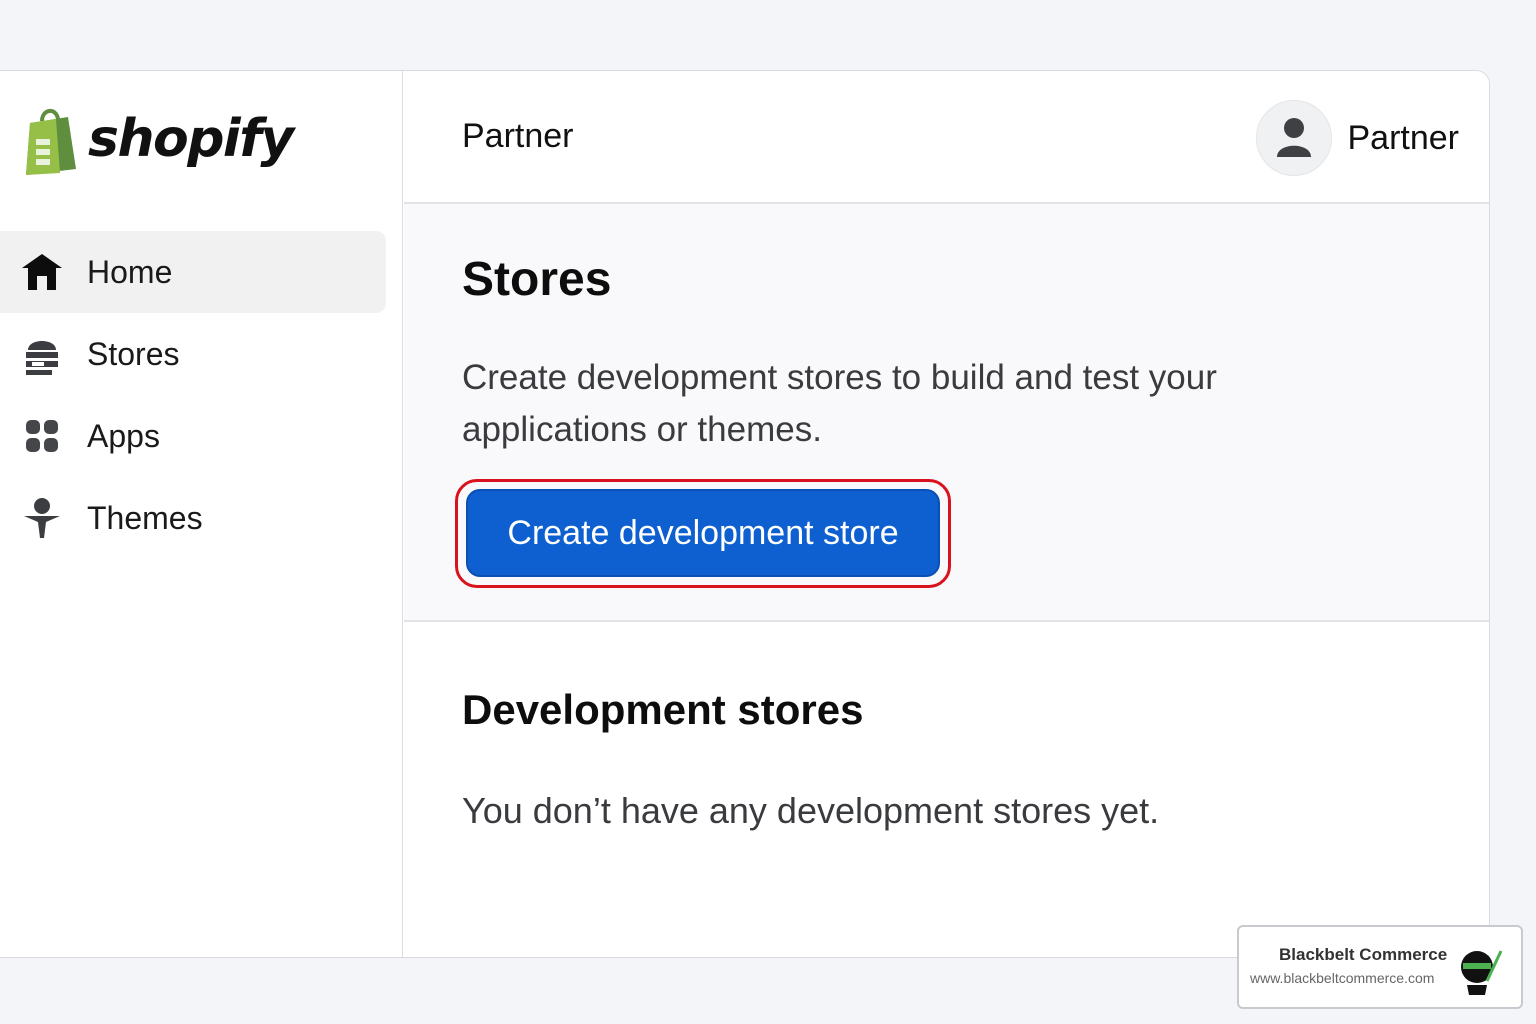  I want to click on sidebar-item-label: Stores, so click(133, 353).